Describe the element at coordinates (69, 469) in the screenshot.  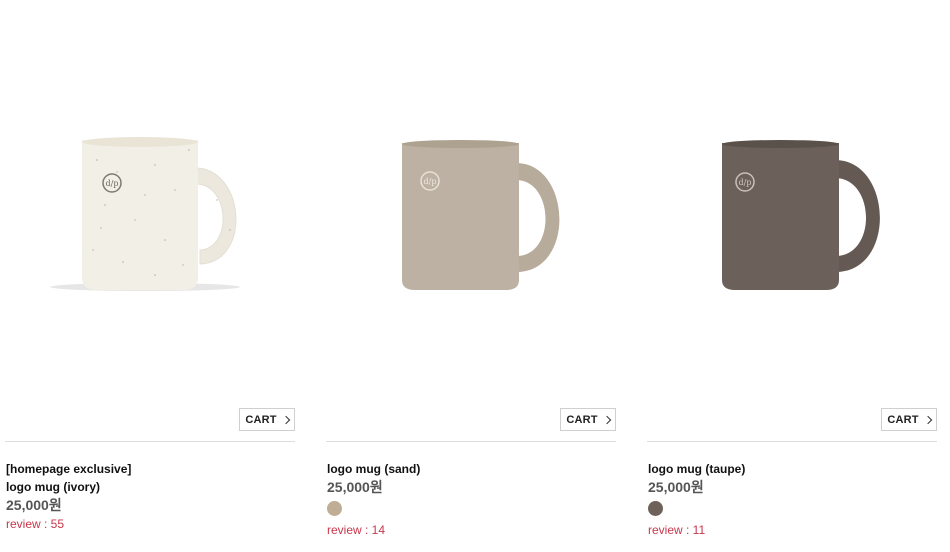
I see `product-name-line: [homepage exclusive]` at that location.